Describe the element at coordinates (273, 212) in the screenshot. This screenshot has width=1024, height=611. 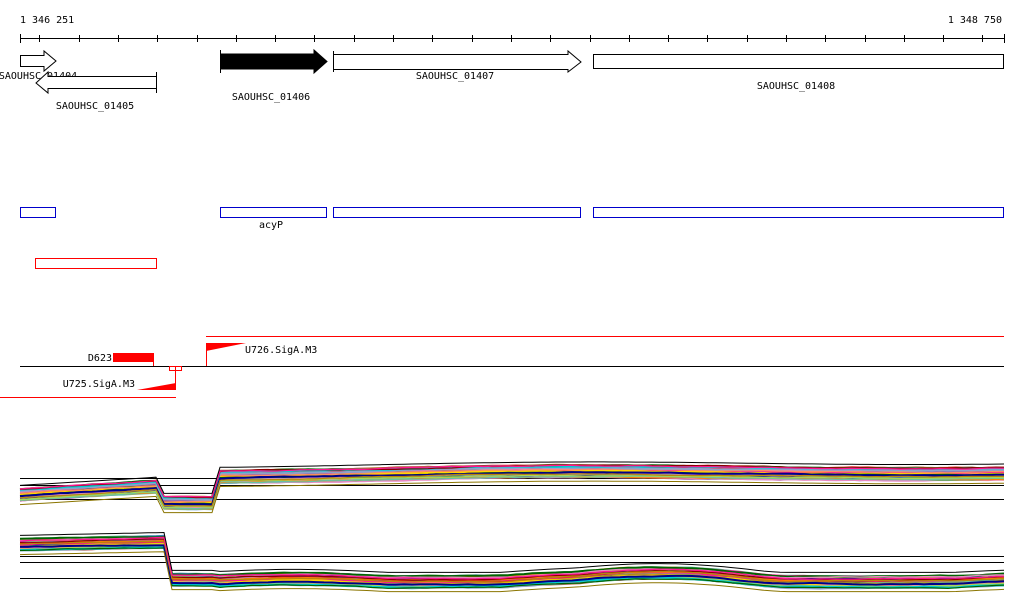
I see `cds-box-acyp` at that location.